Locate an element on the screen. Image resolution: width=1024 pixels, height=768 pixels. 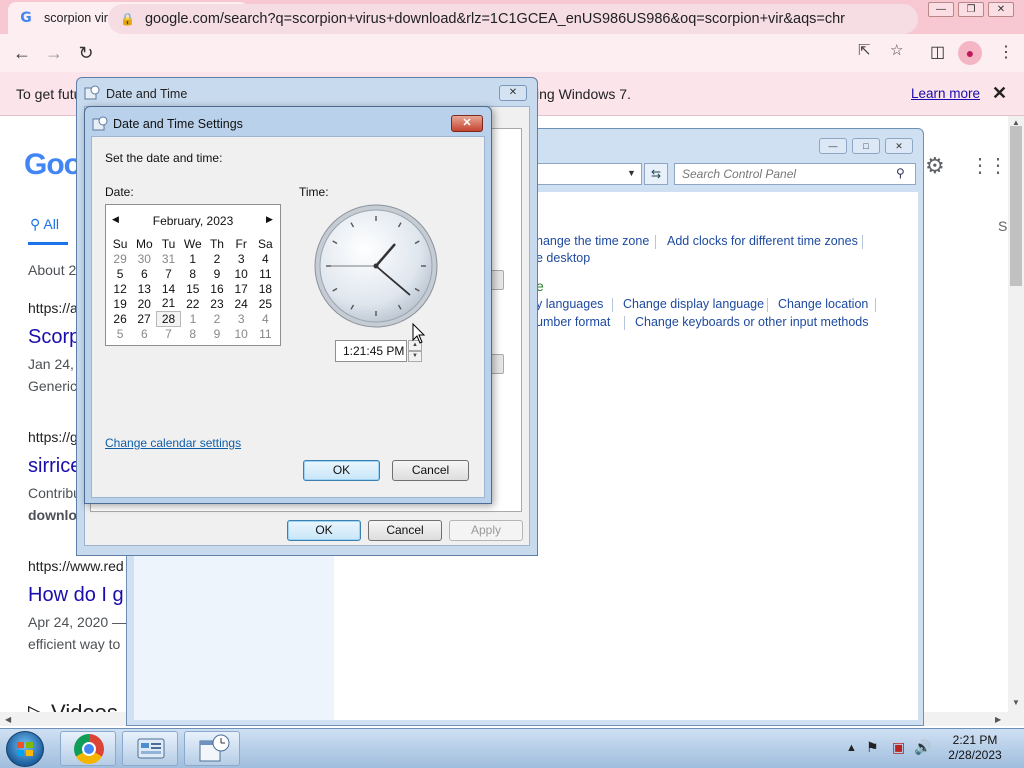
calendar-day: 31 is located at coordinates (168, 258).